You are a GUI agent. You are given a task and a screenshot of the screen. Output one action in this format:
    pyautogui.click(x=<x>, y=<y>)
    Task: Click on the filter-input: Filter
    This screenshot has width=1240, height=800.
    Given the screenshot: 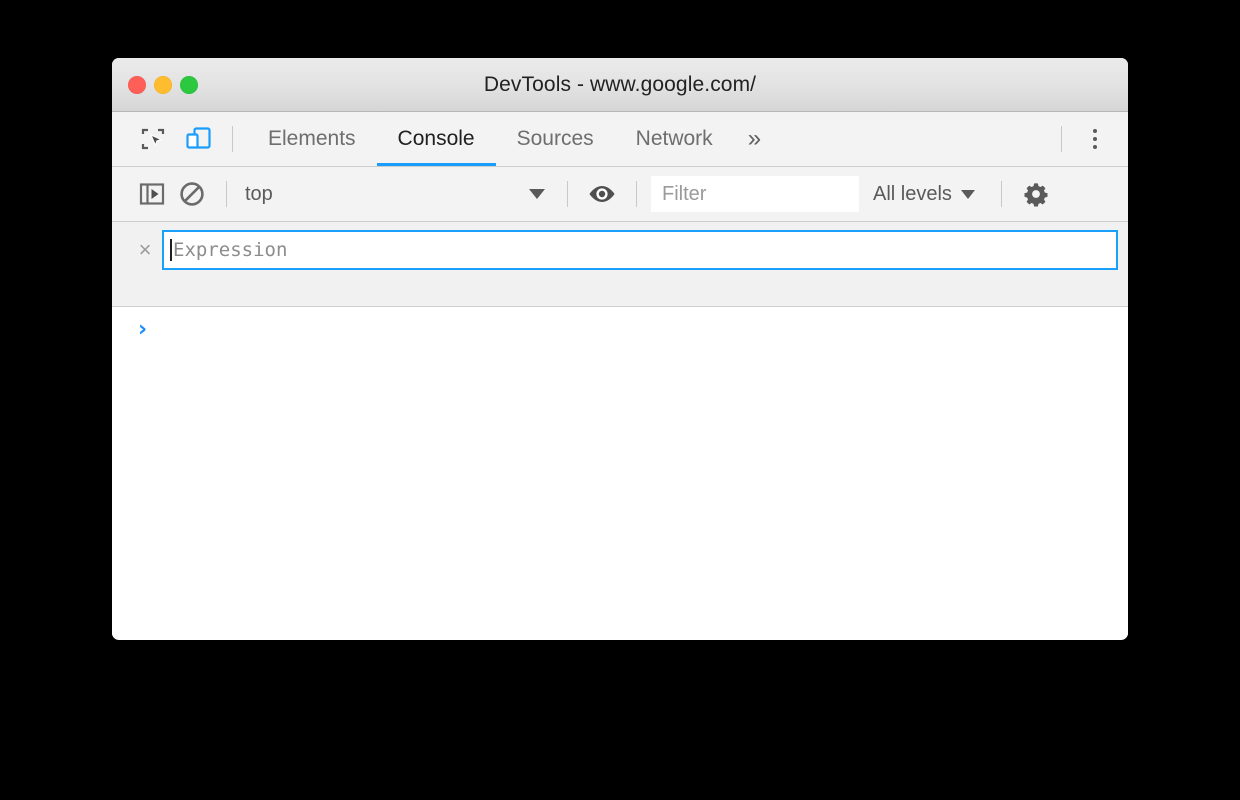 What is the action you would take?
    pyautogui.click(x=755, y=194)
    